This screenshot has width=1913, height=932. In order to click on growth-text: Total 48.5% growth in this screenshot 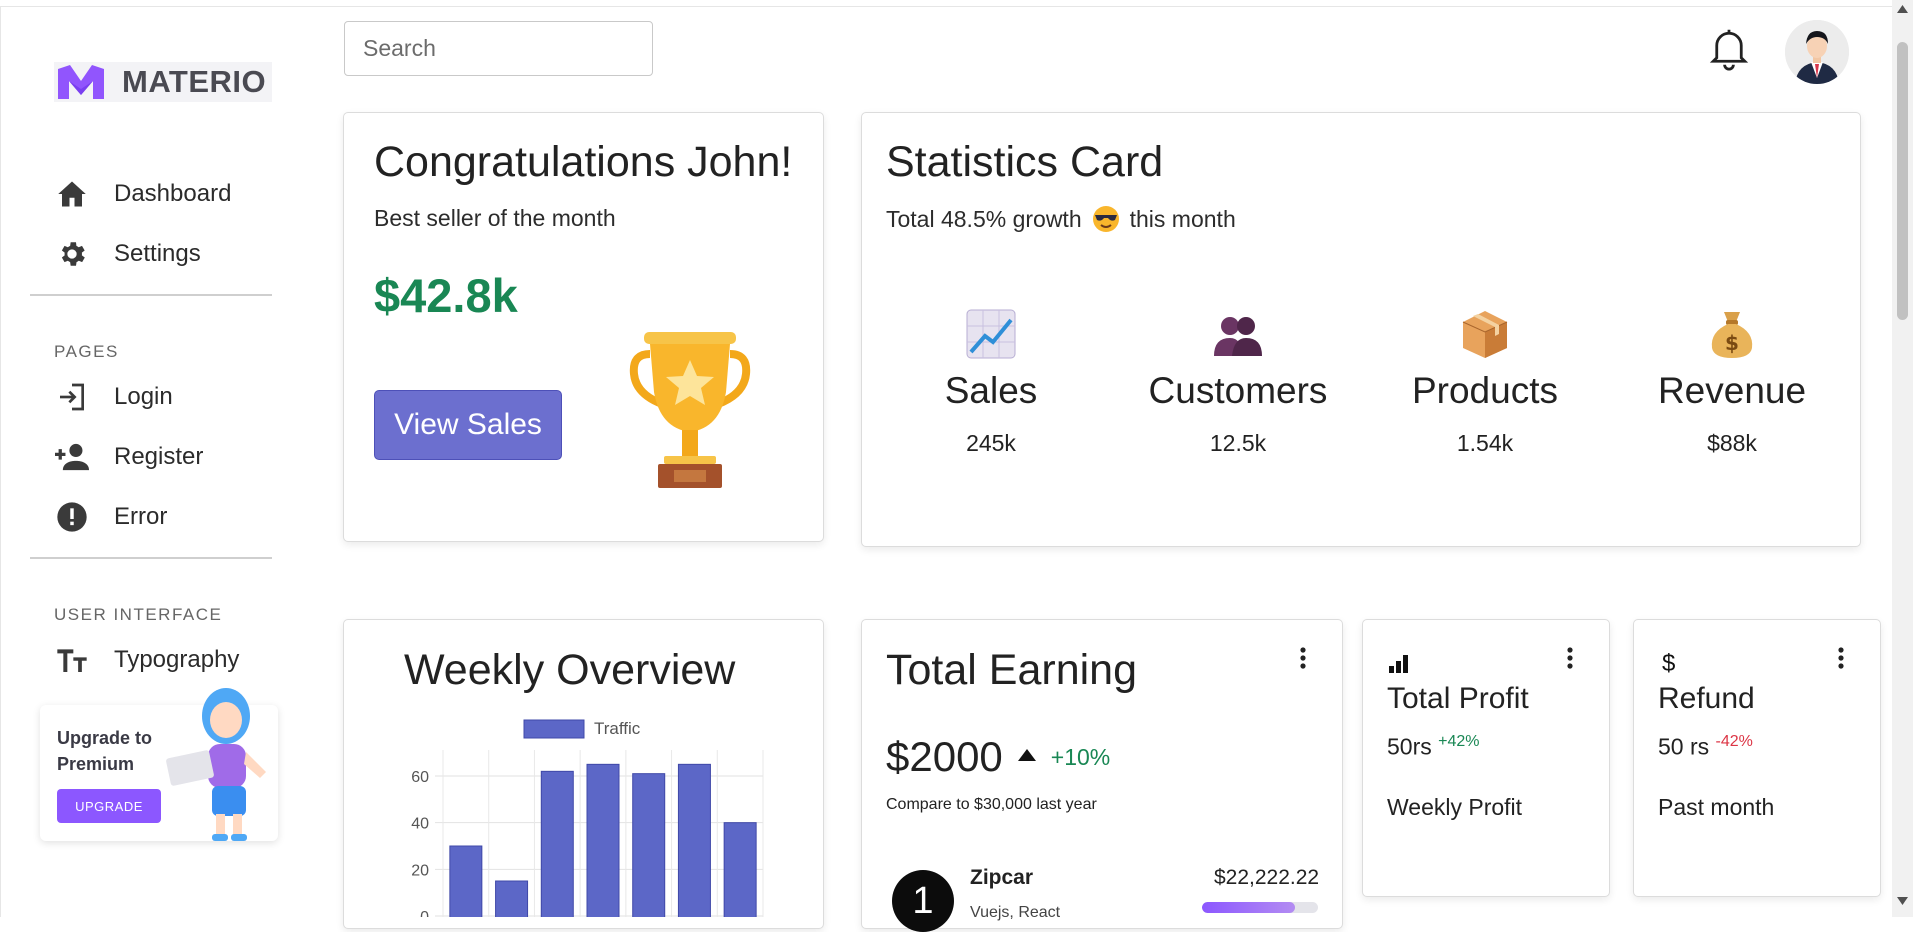, I will do `click(984, 218)`.